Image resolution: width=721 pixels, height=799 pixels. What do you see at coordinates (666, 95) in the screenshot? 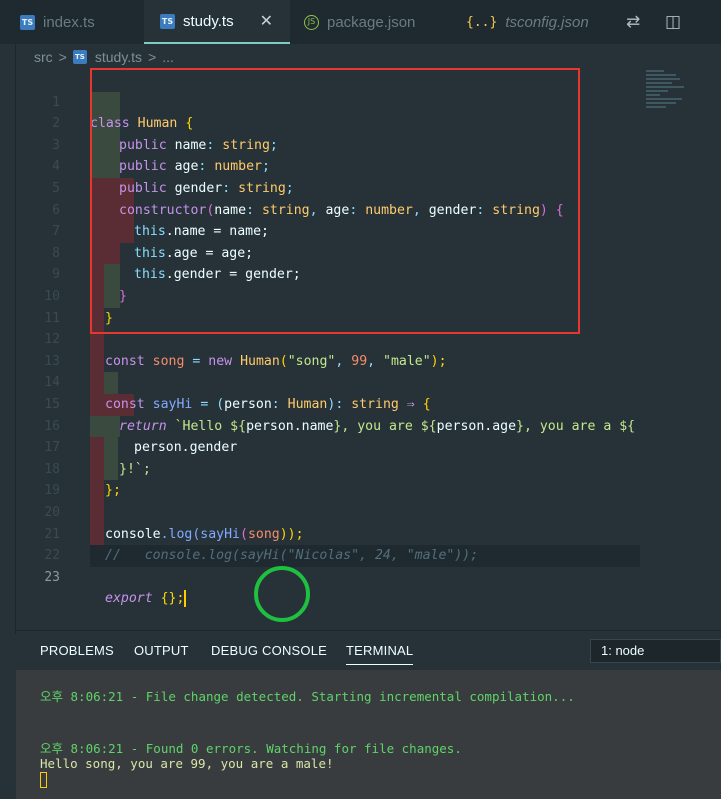
I see `minimap` at bounding box center [666, 95].